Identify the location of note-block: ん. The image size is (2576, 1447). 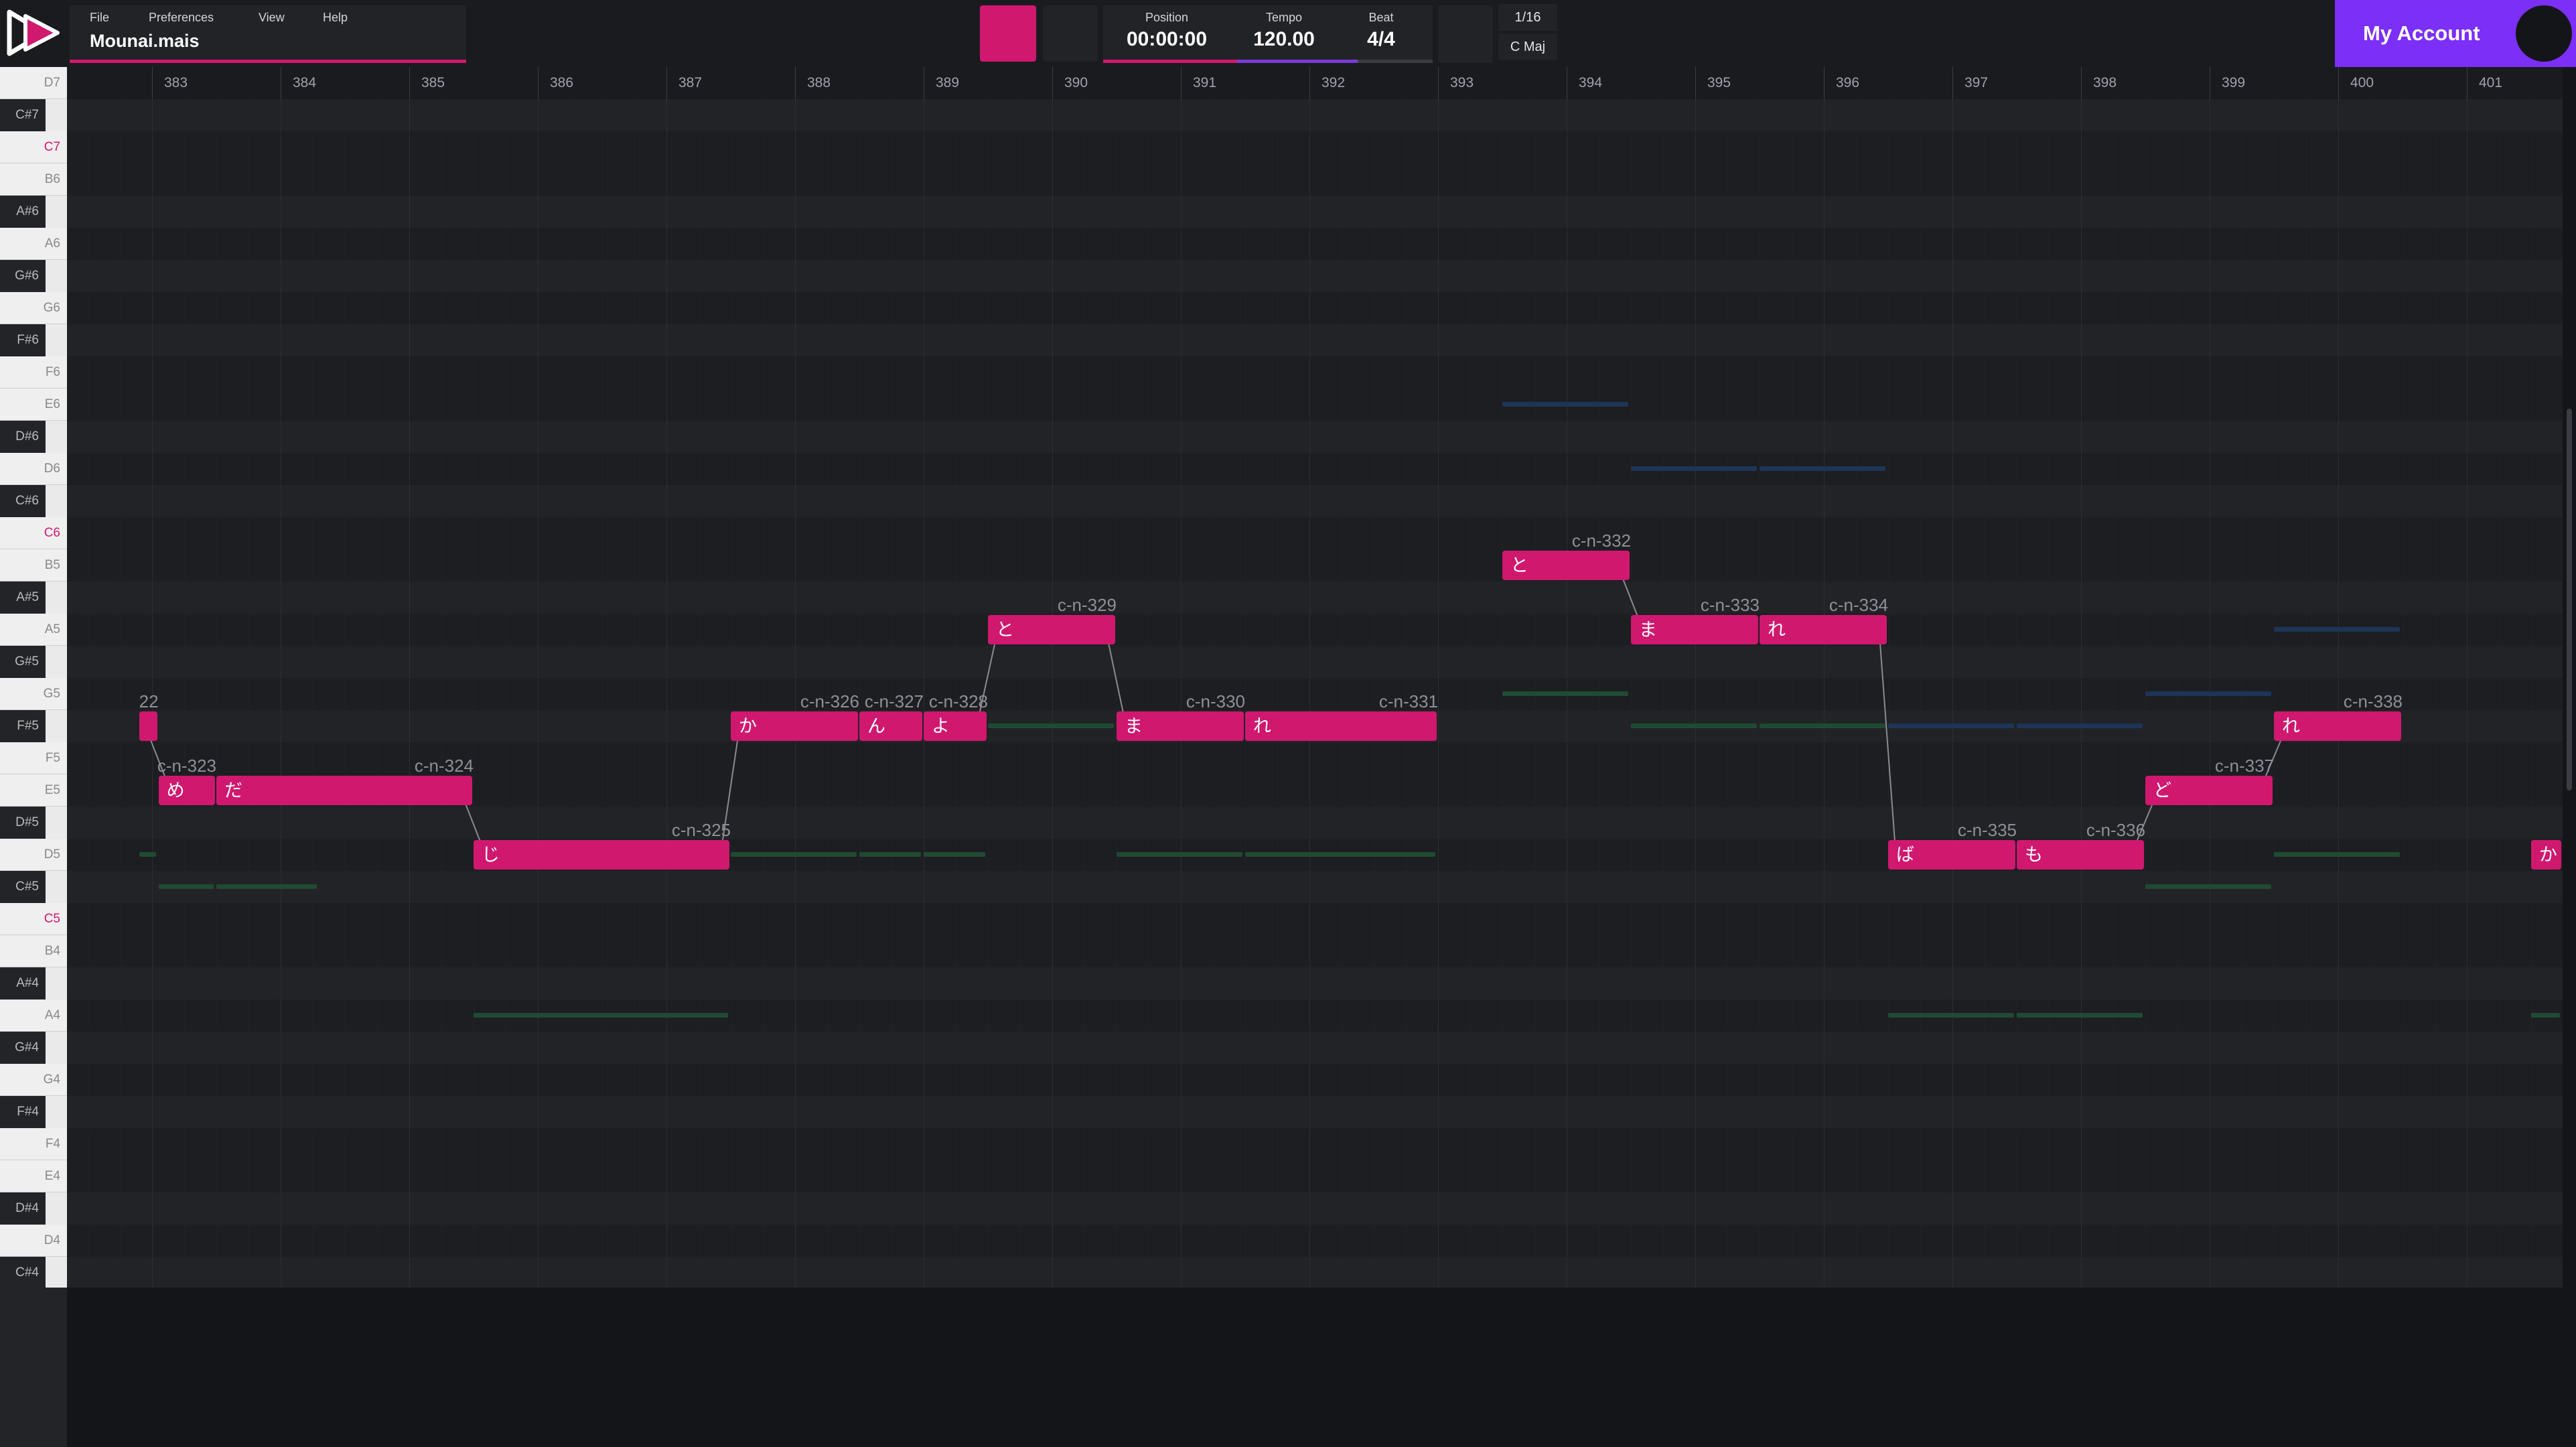
(890, 726).